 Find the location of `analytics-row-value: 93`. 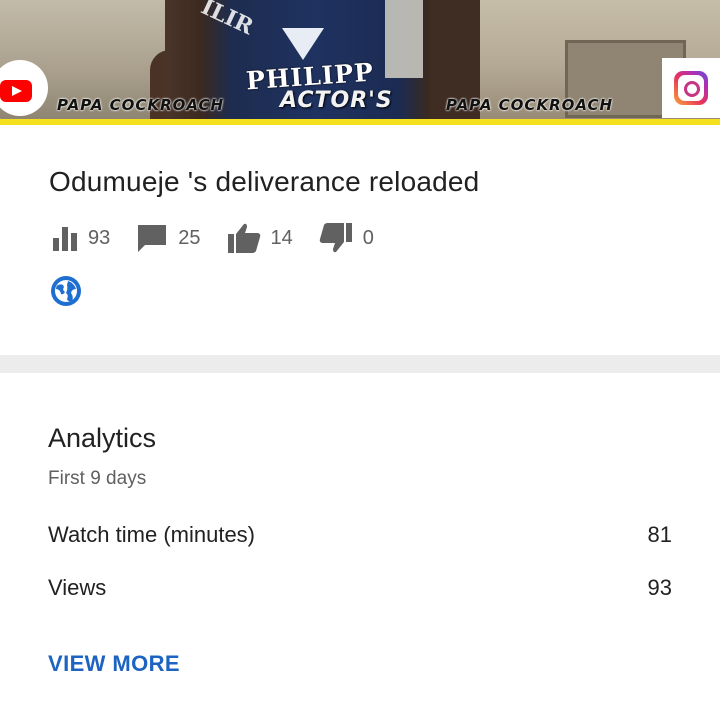

analytics-row-value: 93 is located at coordinates (659, 587).